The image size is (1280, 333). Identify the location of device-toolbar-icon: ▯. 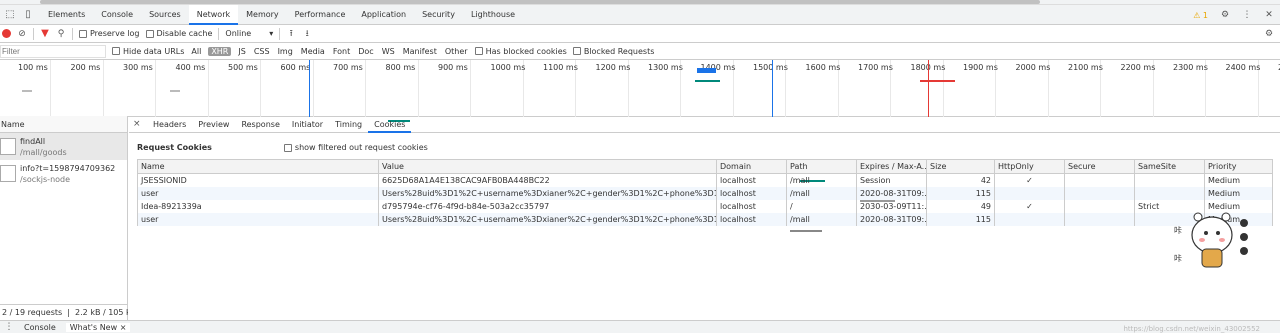
(28, 15).